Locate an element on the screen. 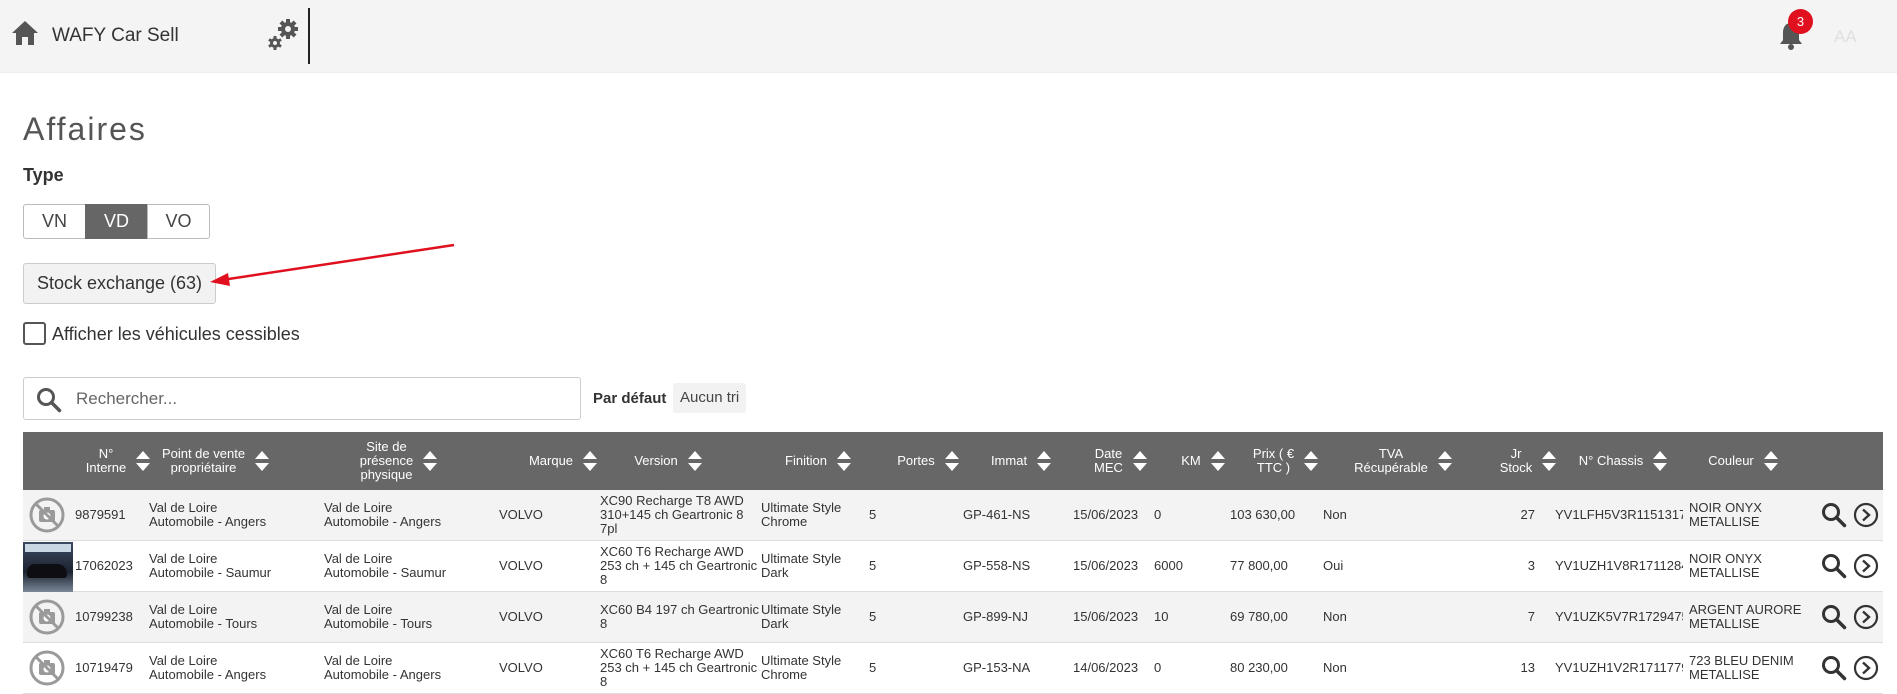  cell-chassis: YV1UZK5V7R1729475 is located at coordinates (1619, 616).